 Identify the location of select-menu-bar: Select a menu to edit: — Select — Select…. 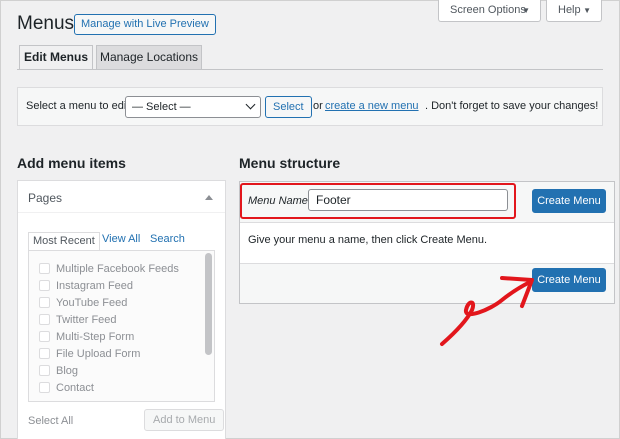
(310, 106).